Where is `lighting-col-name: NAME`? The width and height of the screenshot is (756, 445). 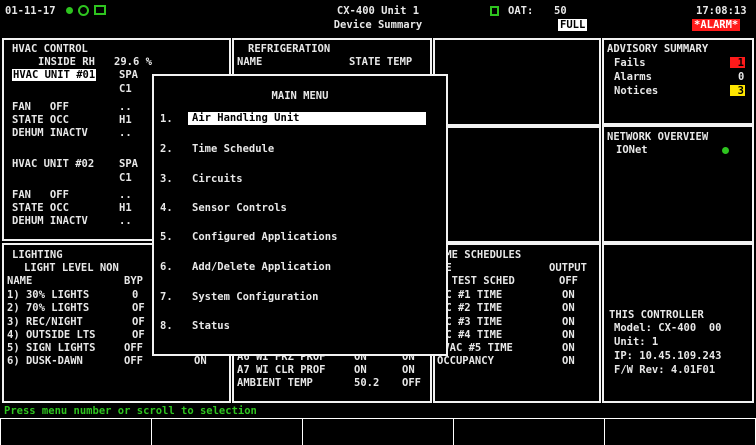 lighting-col-name: NAME is located at coordinates (20, 281).